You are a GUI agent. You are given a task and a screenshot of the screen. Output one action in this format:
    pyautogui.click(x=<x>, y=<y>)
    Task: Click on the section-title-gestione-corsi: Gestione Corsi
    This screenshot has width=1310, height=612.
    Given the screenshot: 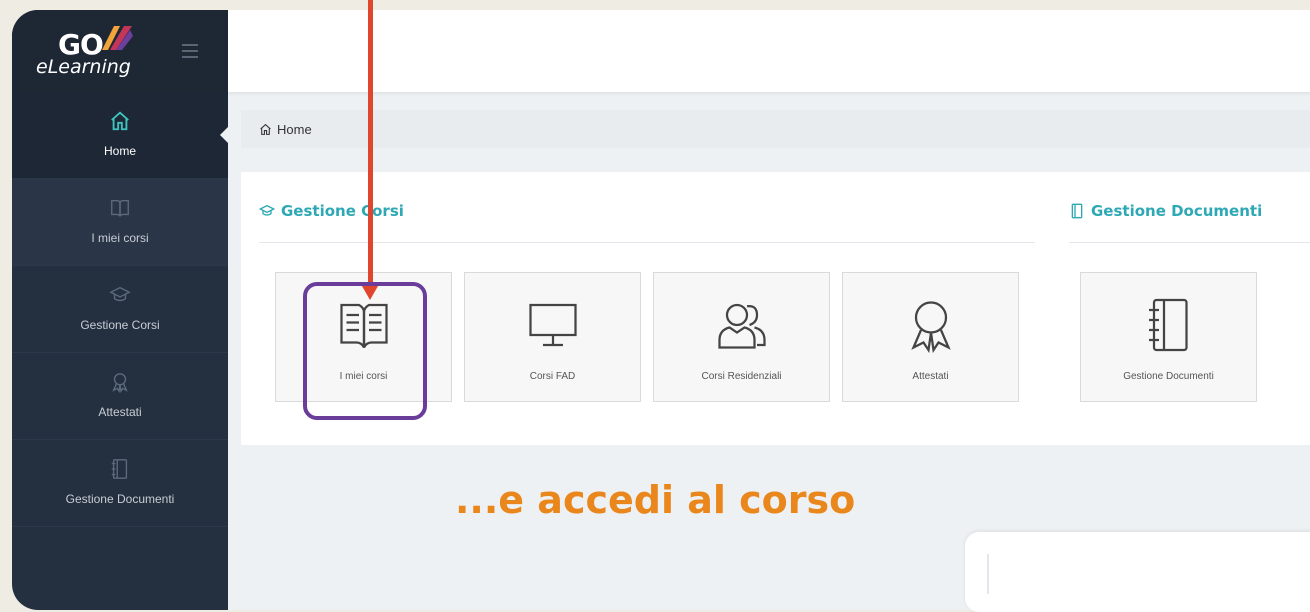 What is the action you would take?
    pyautogui.click(x=331, y=211)
    